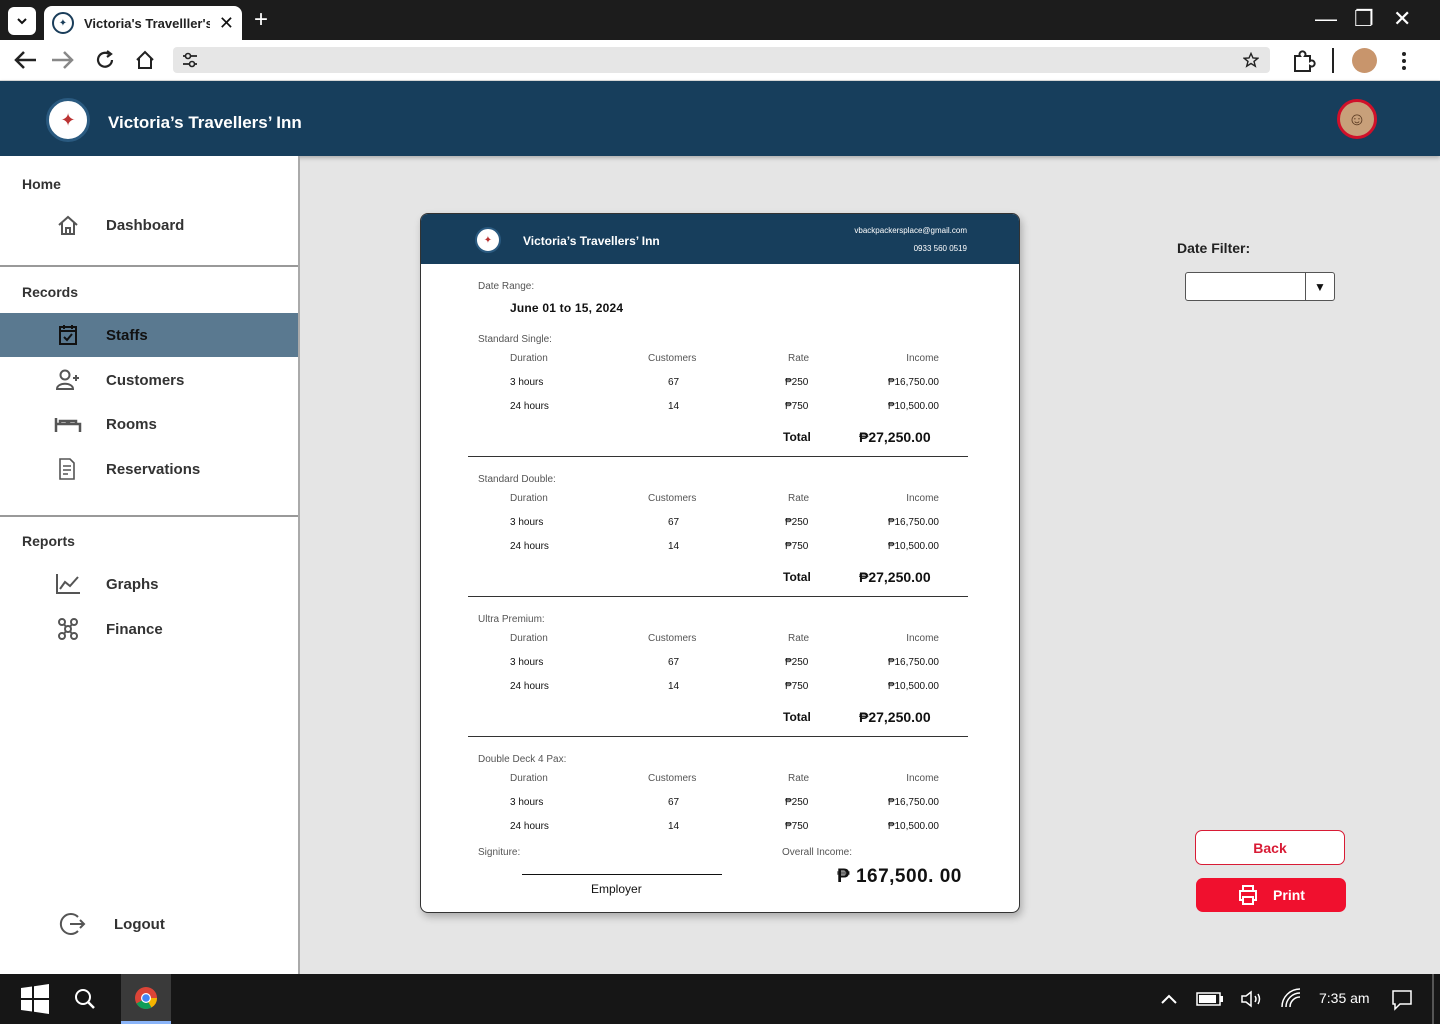  I want to click on back-button: Back, so click(1270, 847).